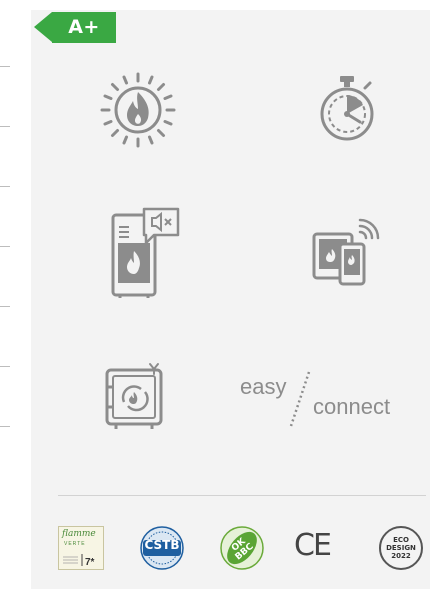 The height and width of the screenshot is (589, 430). What do you see at coordinates (162, 545) in the screenshot?
I see `cstb-text: CSTB` at bounding box center [162, 545].